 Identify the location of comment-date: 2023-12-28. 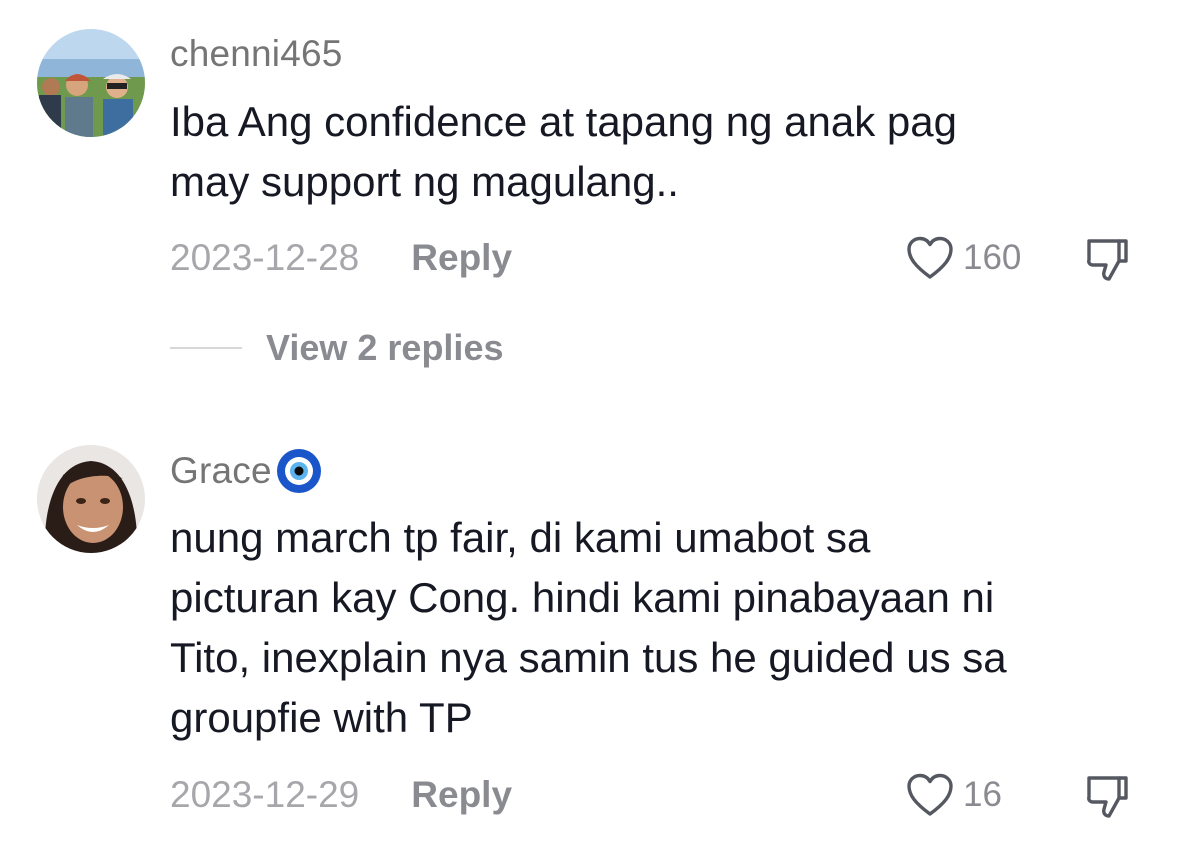
(265, 257).